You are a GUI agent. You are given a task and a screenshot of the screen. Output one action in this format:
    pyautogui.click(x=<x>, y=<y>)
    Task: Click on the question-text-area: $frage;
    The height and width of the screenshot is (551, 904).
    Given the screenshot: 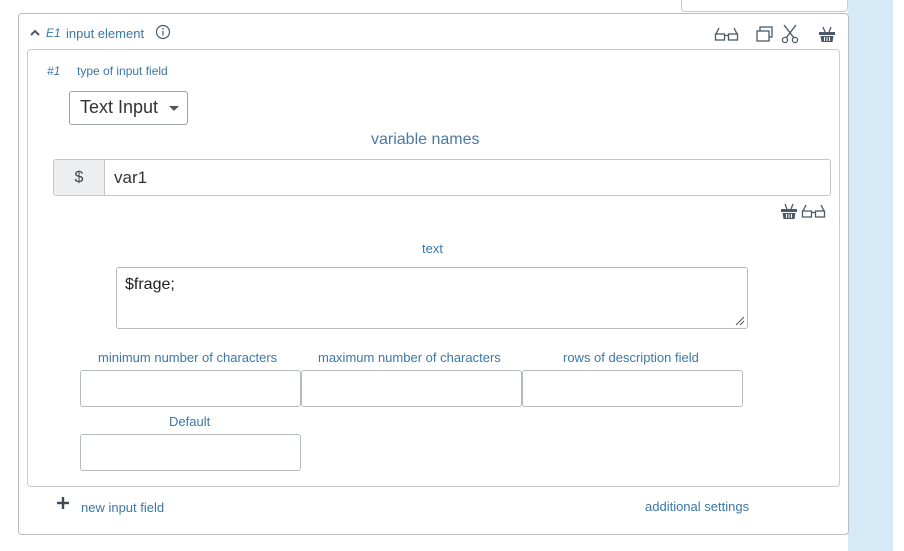 What is the action you would take?
    pyautogui.click(x=432, y=298)
    